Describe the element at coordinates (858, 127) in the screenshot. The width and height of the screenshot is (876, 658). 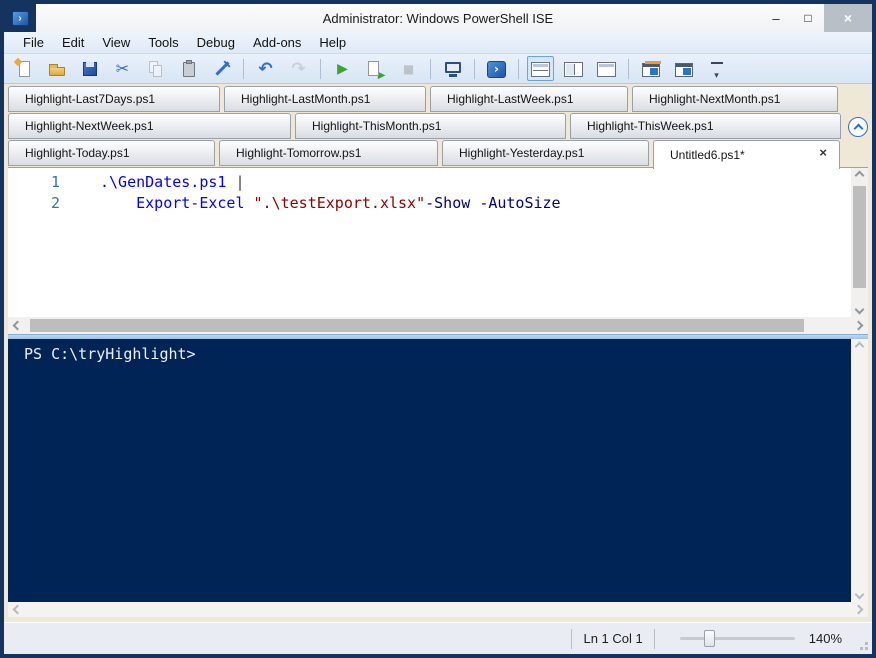
I see `collapse-tab-rows-button` at that location.